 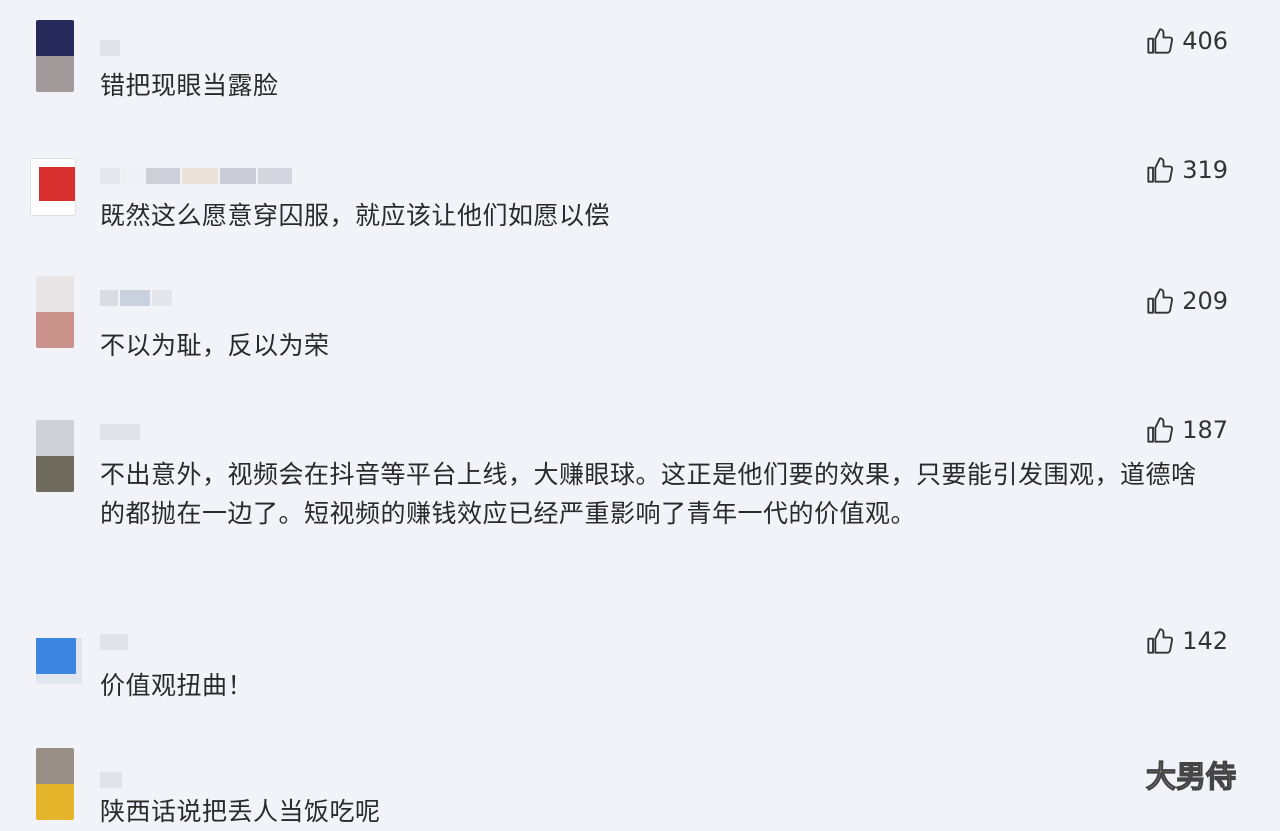 I want to click on comment-text: 既然这么愿意穿囚服，就应该让他们如愿以偿, so click(x=355, y=215).